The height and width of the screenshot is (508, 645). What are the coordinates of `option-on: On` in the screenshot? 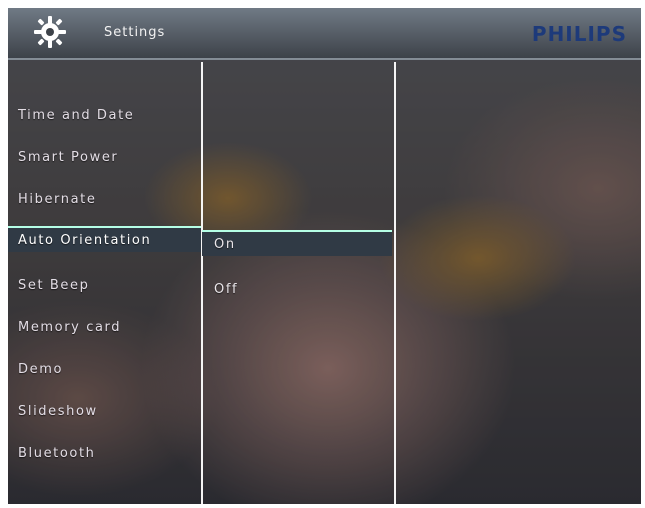 It's located at (297, 243).